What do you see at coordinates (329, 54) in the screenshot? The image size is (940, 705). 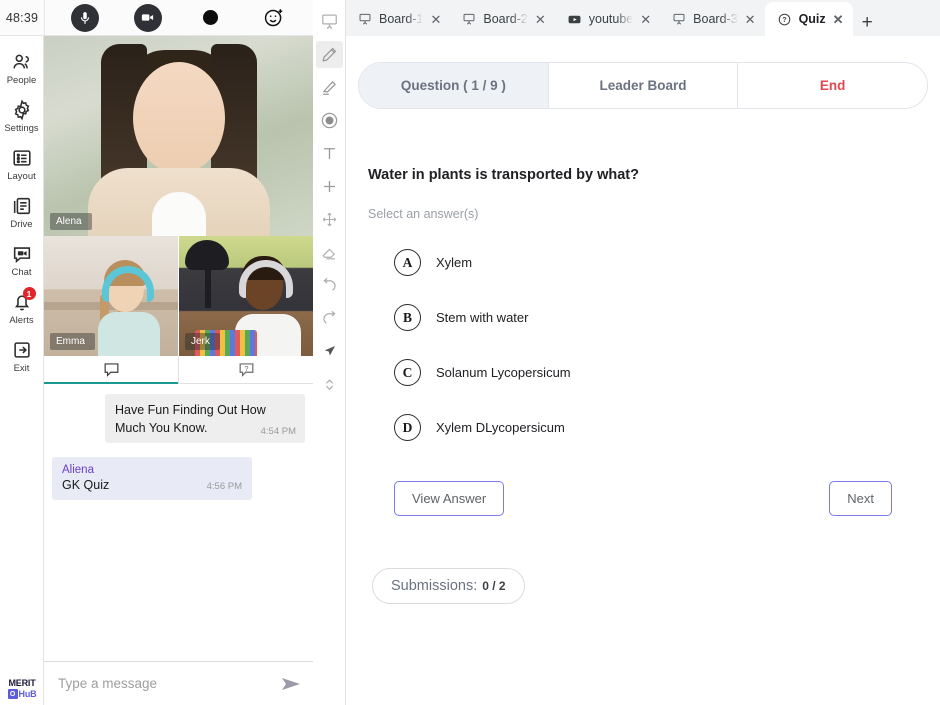 I see `pencil-tool` at bounding box center [329, 54].